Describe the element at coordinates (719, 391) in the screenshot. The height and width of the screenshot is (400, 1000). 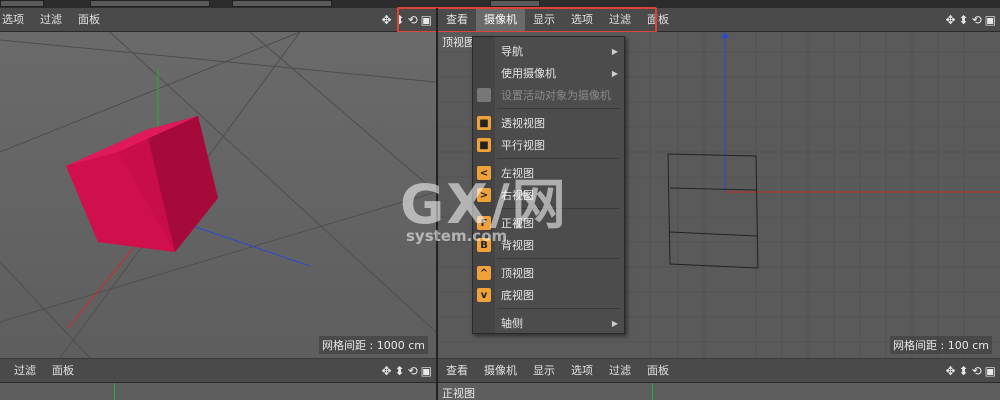
I see `bottom-right-viewport-area: 正视图` at that location.